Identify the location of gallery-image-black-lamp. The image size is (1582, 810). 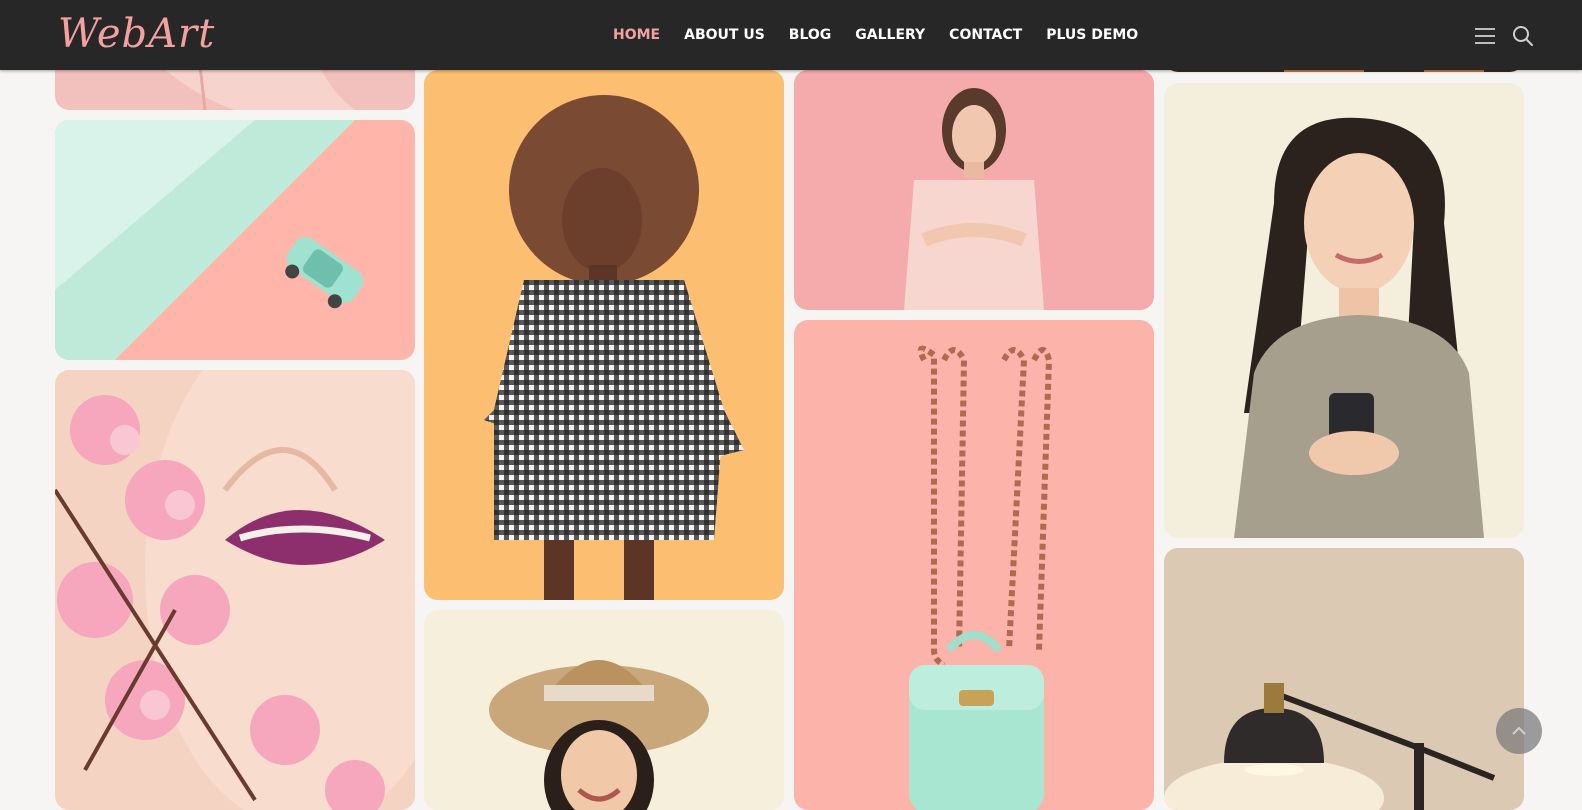
(1344, 679).